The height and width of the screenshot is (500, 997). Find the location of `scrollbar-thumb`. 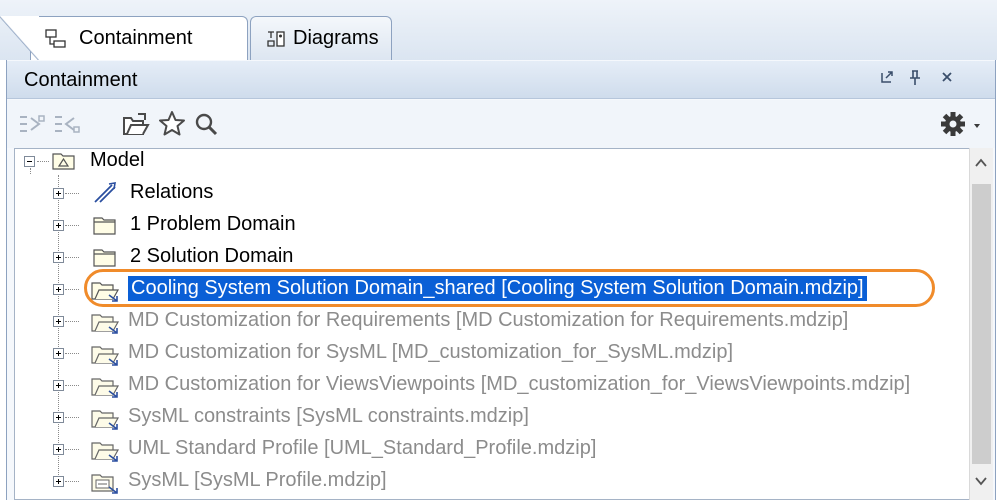

scrollbar-thumb is located at coordinates (981, 324).